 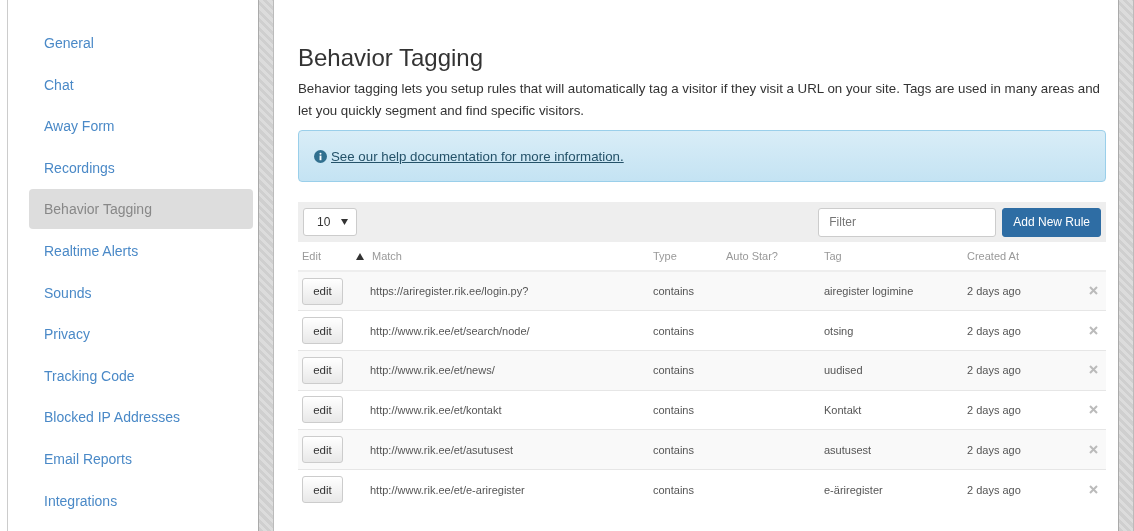 What do you see at coordinates (320, 156) in the screenshot?
I see `info-icon` at bounding box center [320, 156].